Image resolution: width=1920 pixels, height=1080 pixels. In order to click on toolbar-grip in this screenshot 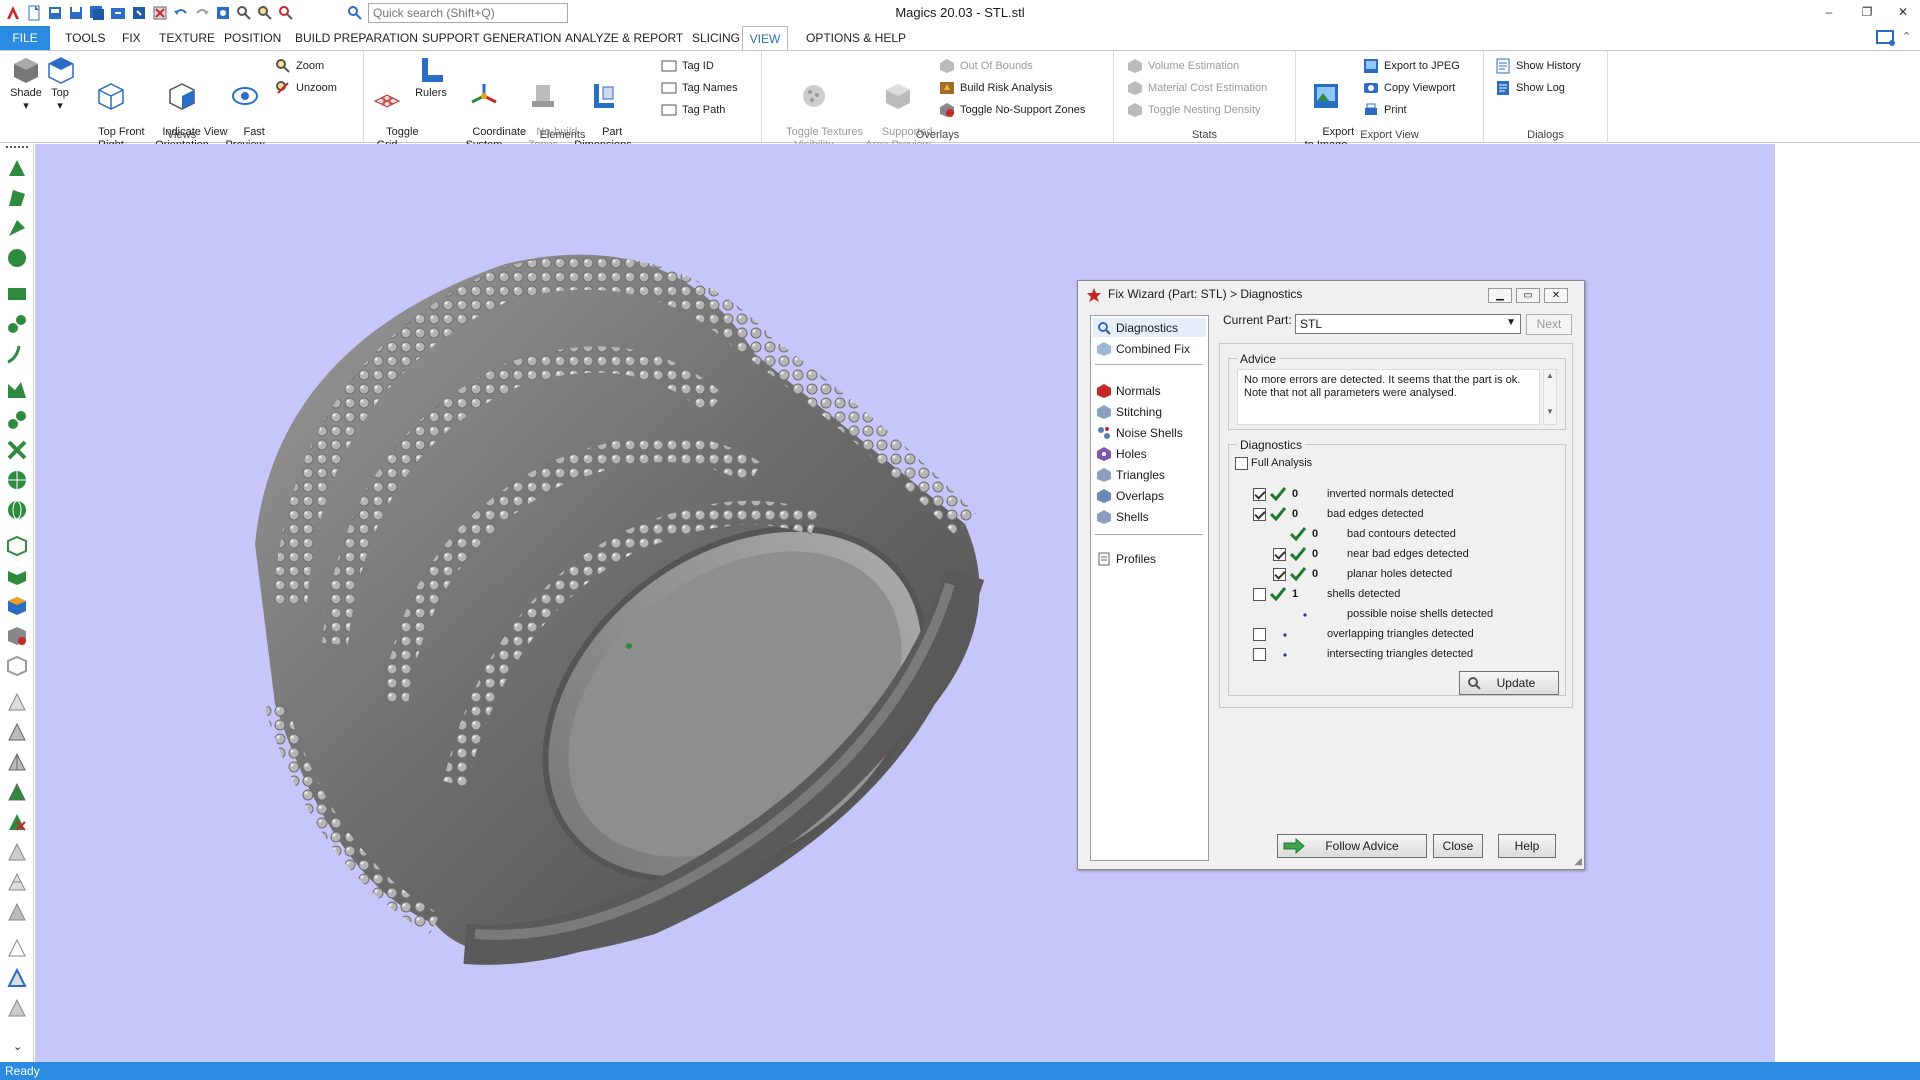, I will do `click(17, 147)`.